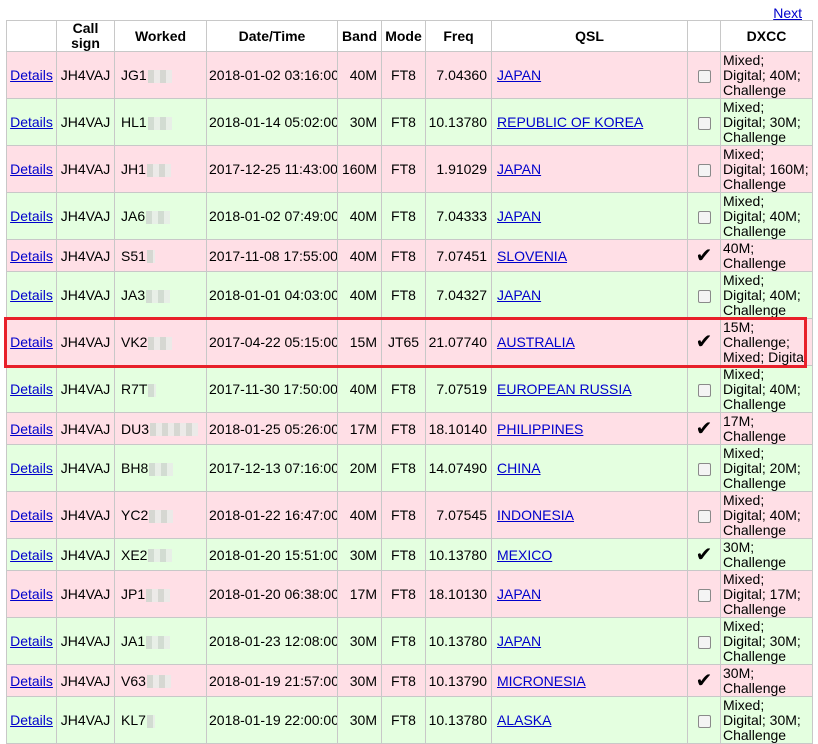 This screenshot has width=818, height=744. Describe the element at coordinates (589, 468) in the screenshot. I see `qsl-cell: CHINA` at that location.